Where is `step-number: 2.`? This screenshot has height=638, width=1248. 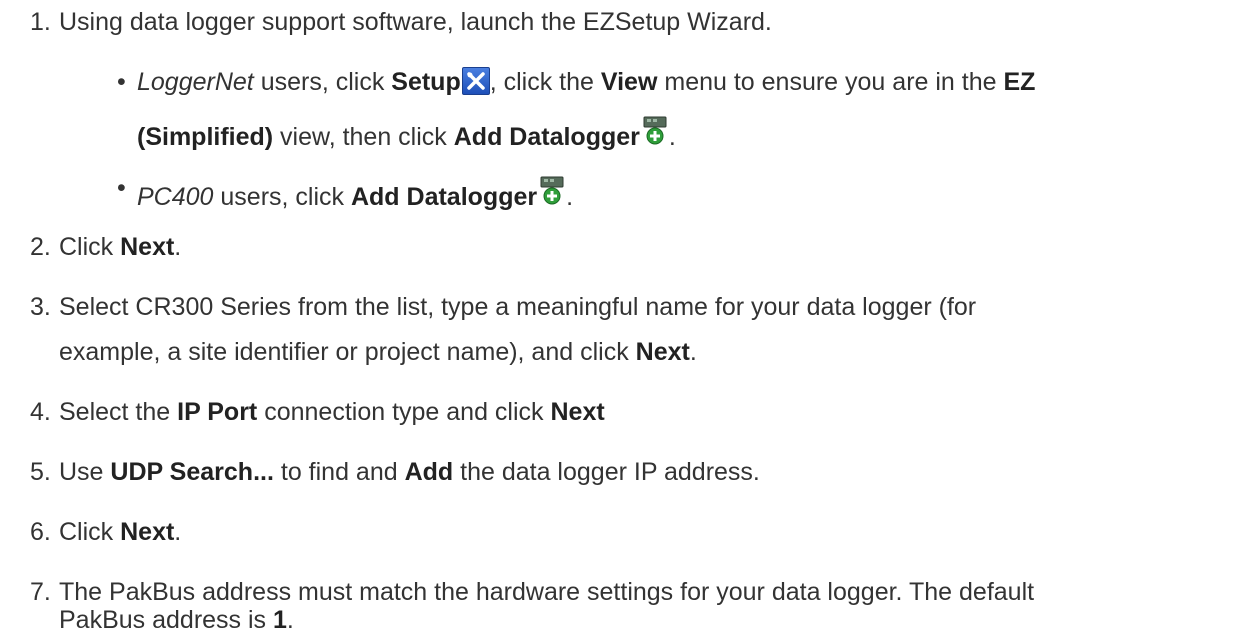
step-number: 2. is located at coordinates (40, 247).